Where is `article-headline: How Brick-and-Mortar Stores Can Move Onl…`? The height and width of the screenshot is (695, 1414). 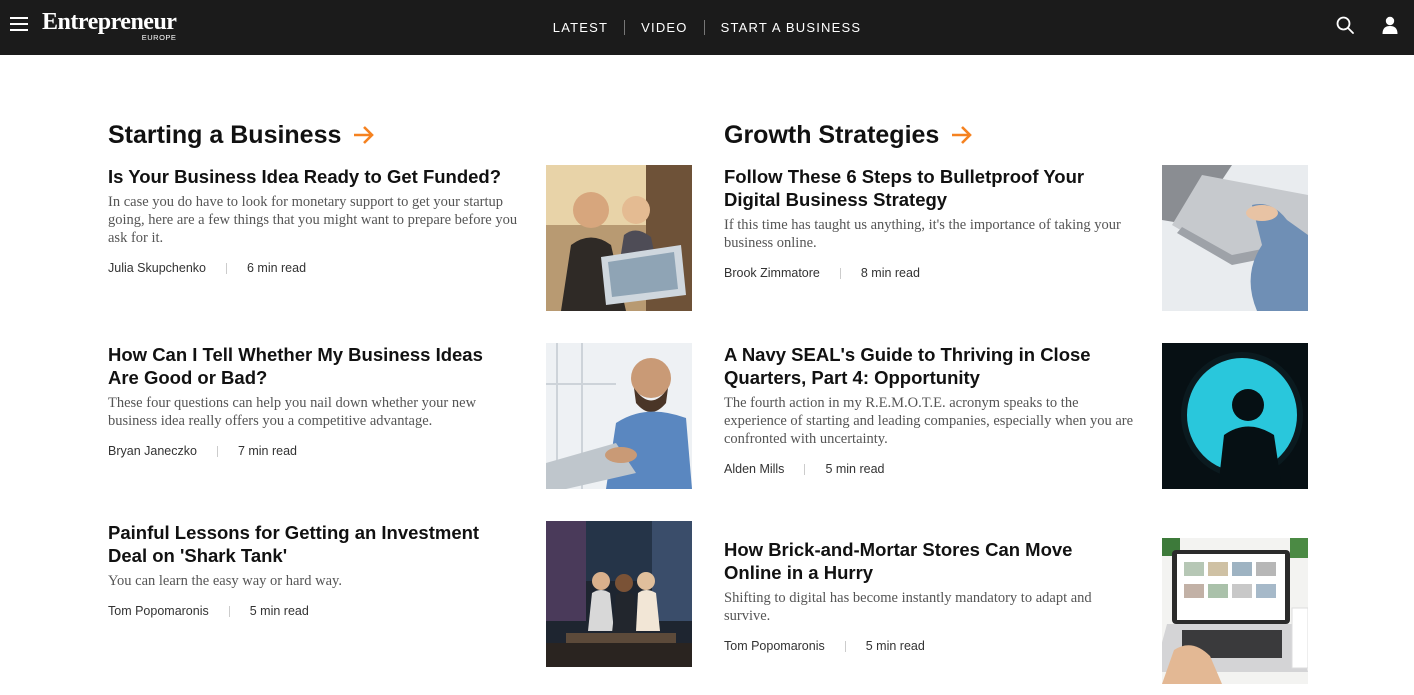 article-headline: How Brick-and-Mortar Stores Can Move Onl… is located at coordinates (929, 561).